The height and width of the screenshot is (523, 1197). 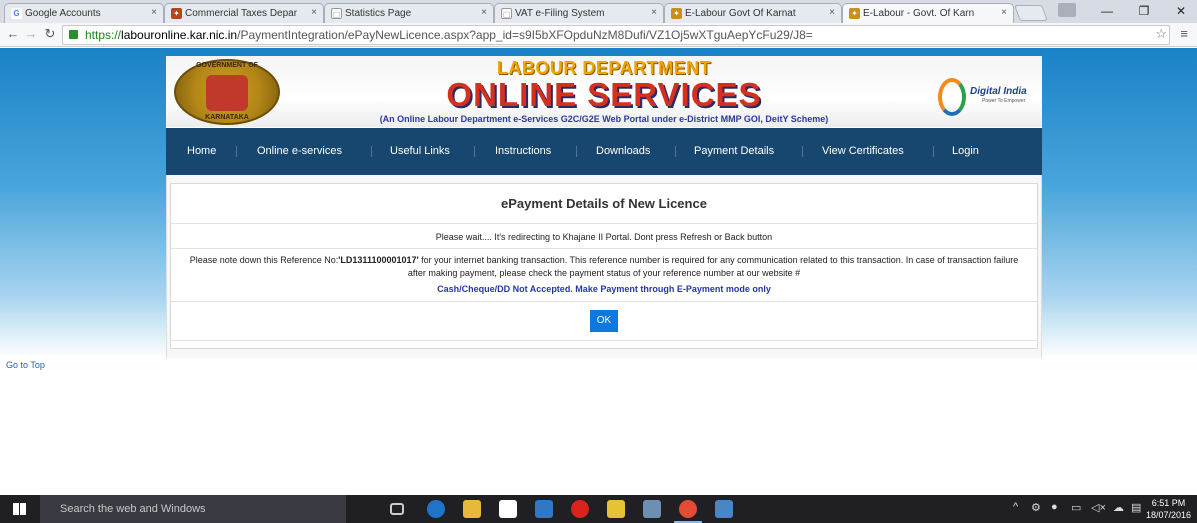 What do you see at coordinates (1136, 507) in the screenshot?
I see `notifications-icon: ▤` at bounding box center [1136, 507].